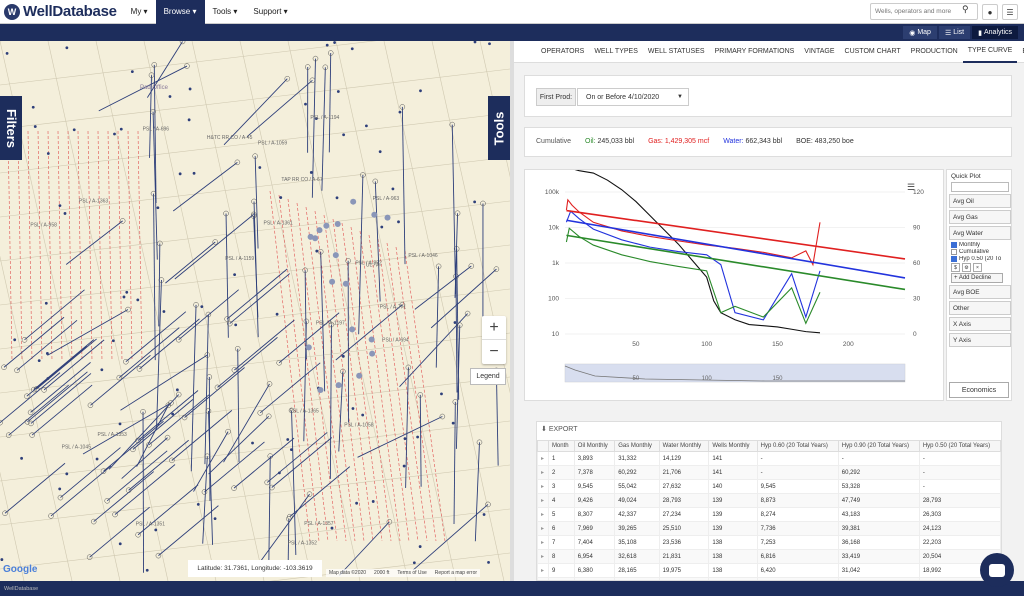 The image size is (1024, 596). Describe the element at coordinates (733, 446) in the screenshot. I see `column-header: Wells Monthly` at that location.